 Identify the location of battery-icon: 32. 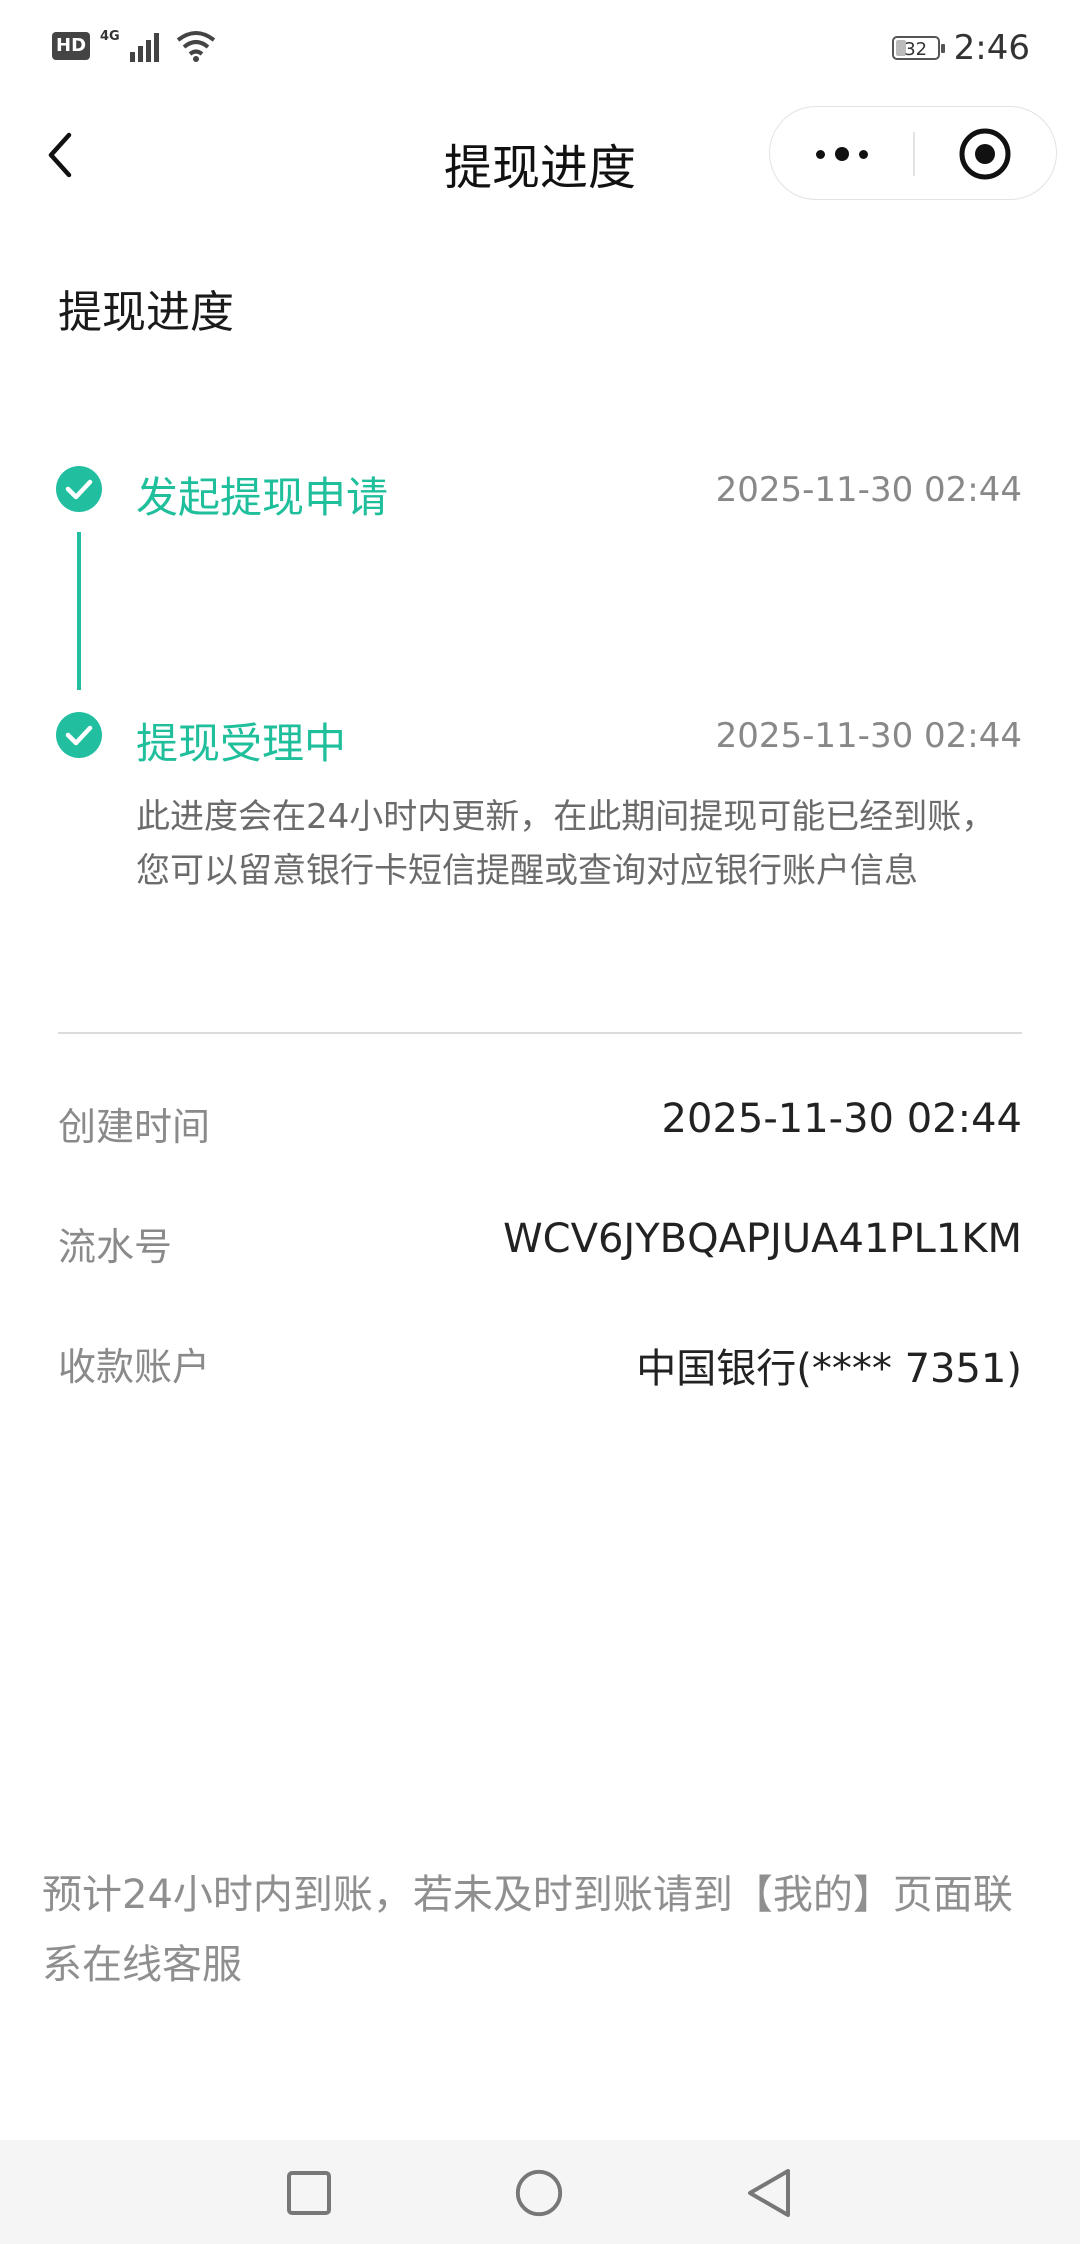
(918, 48).